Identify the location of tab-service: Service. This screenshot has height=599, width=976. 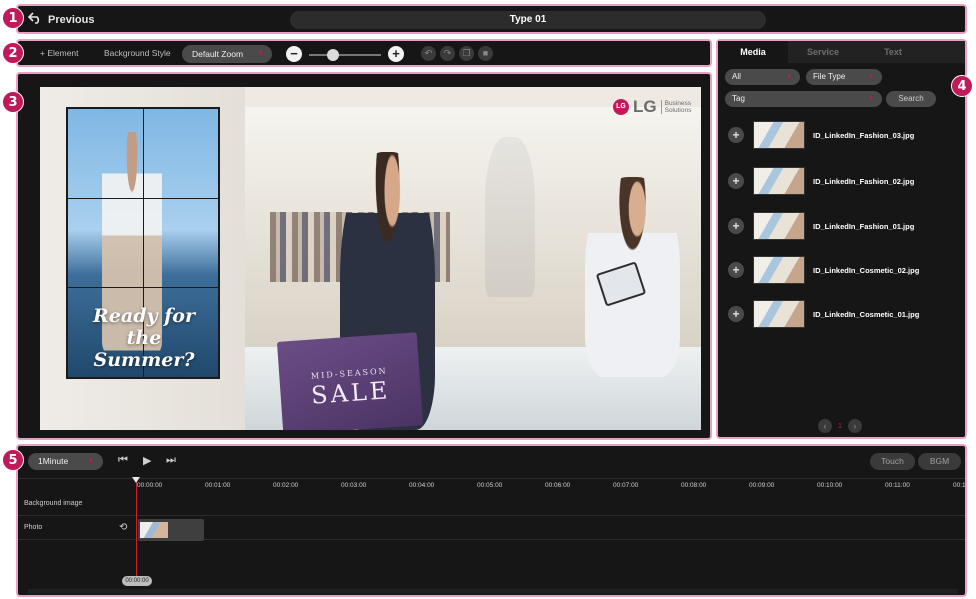
(823, 52).